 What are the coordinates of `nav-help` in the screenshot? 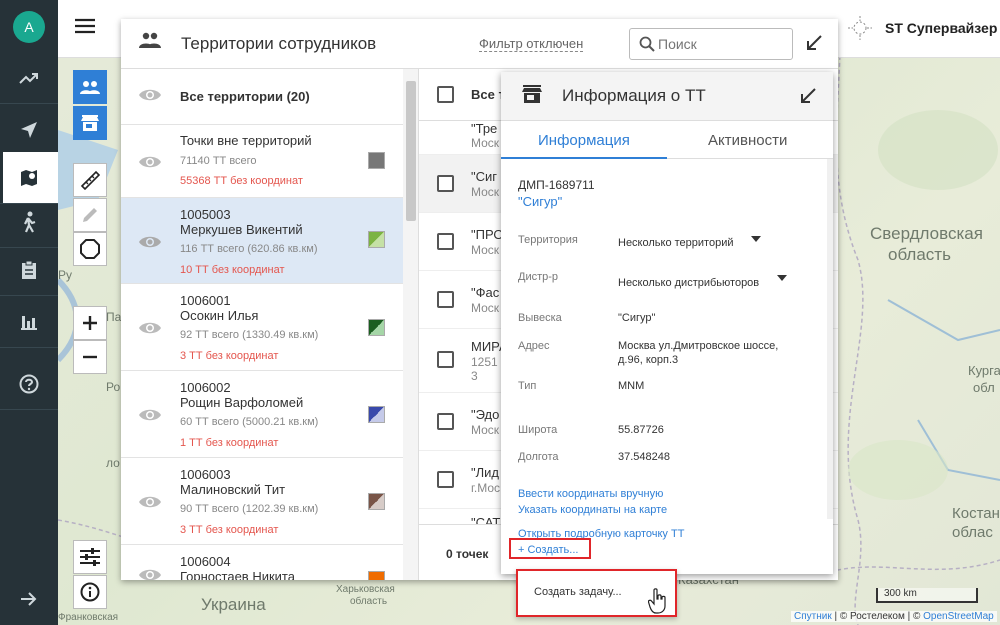 It's located at (29, 384).